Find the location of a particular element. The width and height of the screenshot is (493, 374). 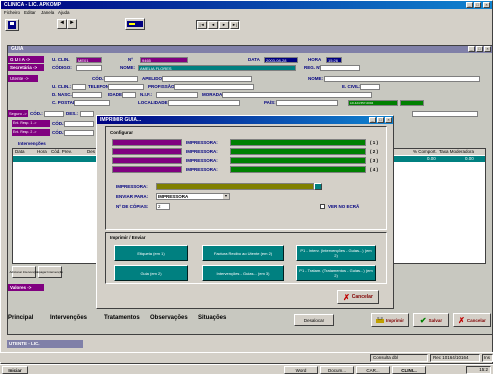

col-cod-prev: Cód. Prev. is located at coordinates (61, 151).